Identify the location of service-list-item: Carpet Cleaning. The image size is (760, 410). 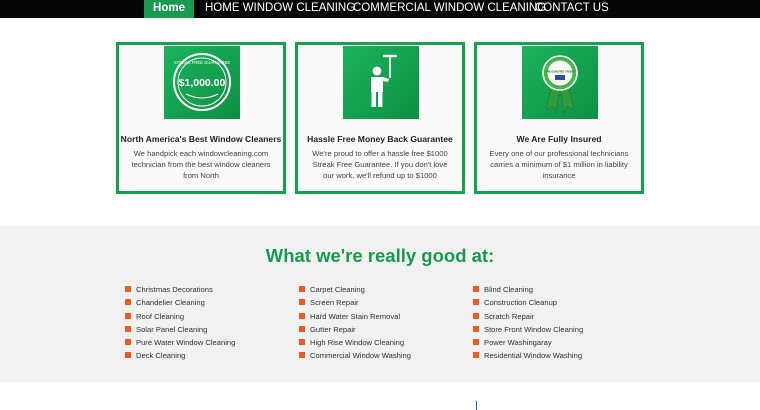
(355, 289).